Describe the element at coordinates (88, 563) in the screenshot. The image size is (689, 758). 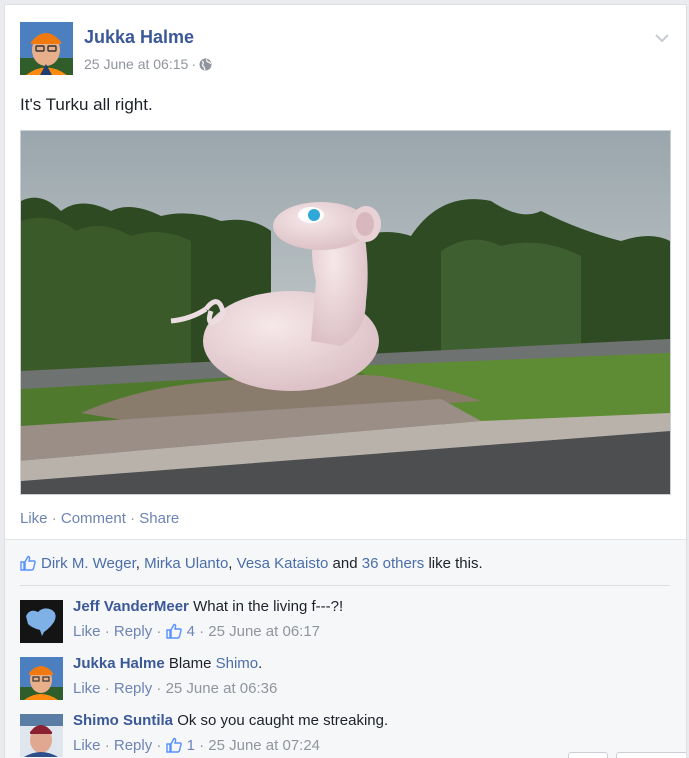
I see `liker-name: Dirk M. Weger` at that location.